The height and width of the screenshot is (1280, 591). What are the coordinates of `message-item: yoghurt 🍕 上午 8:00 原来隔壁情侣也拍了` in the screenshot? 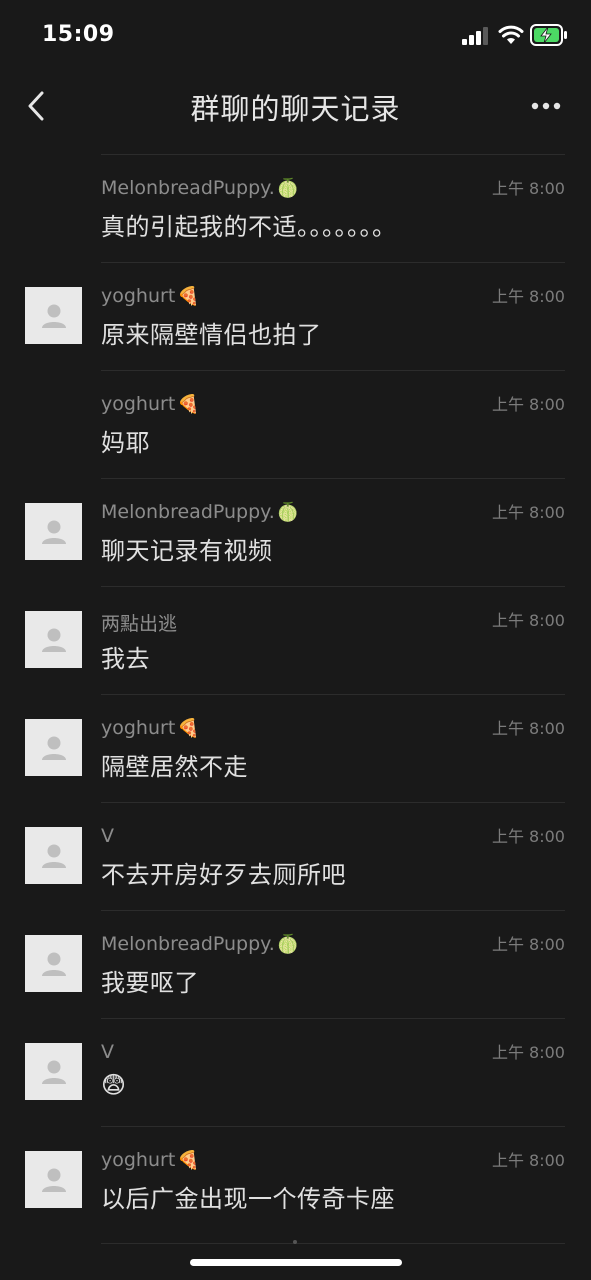 It's located at (295, 316).